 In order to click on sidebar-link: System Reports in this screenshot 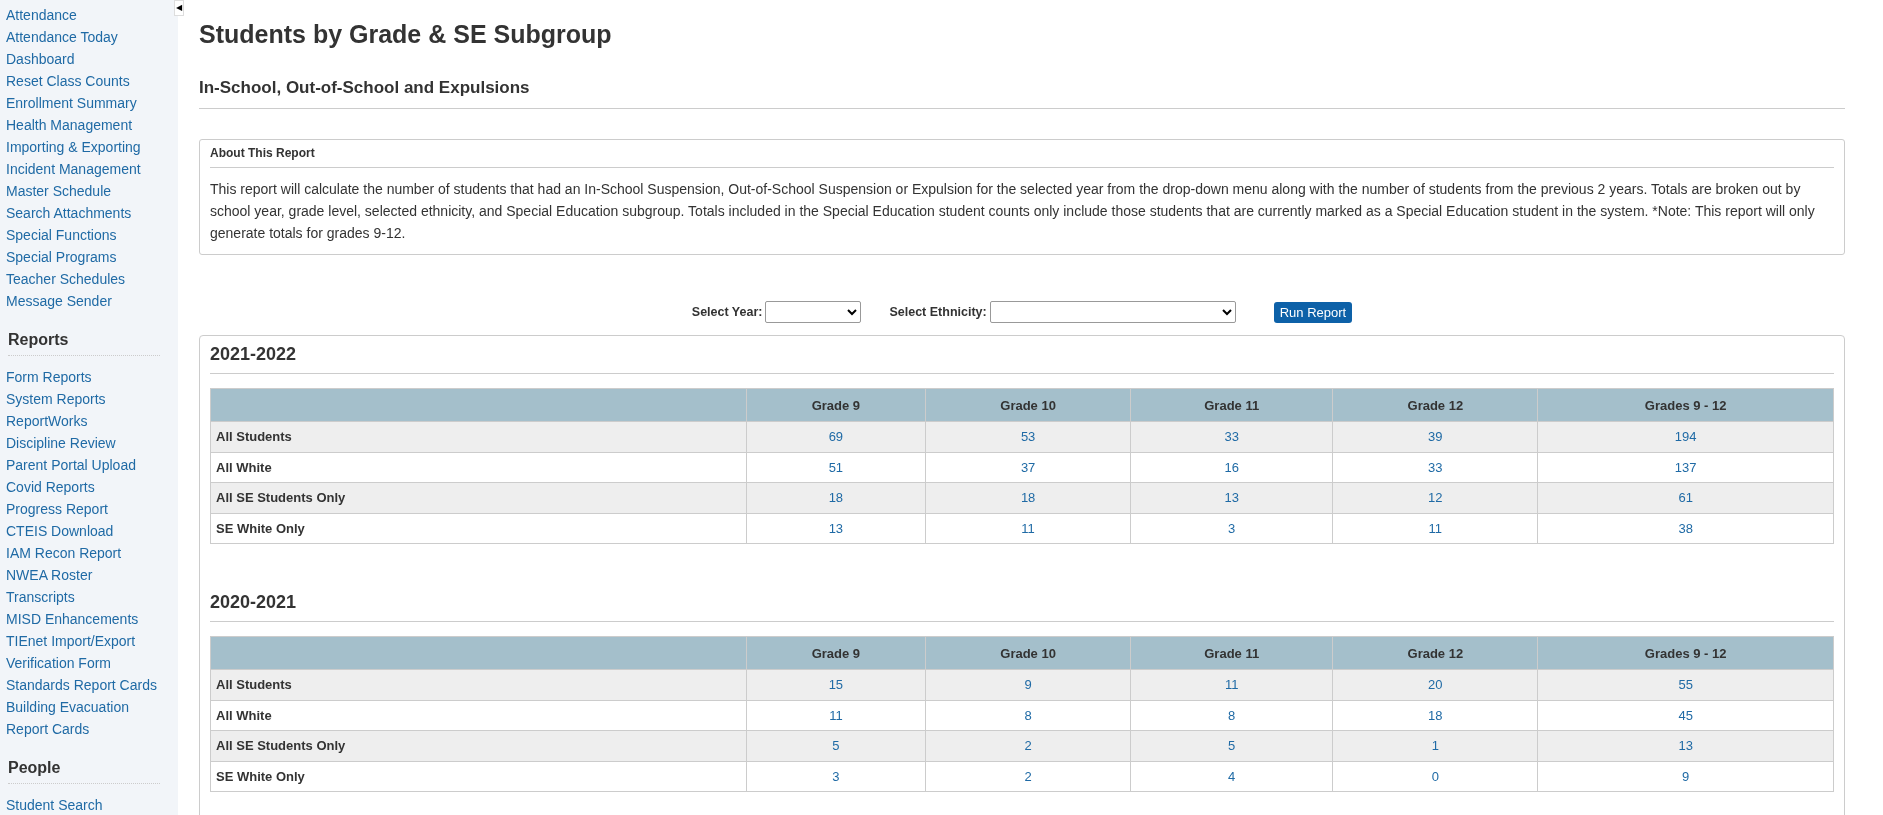, I will do `click(56, 399)`.